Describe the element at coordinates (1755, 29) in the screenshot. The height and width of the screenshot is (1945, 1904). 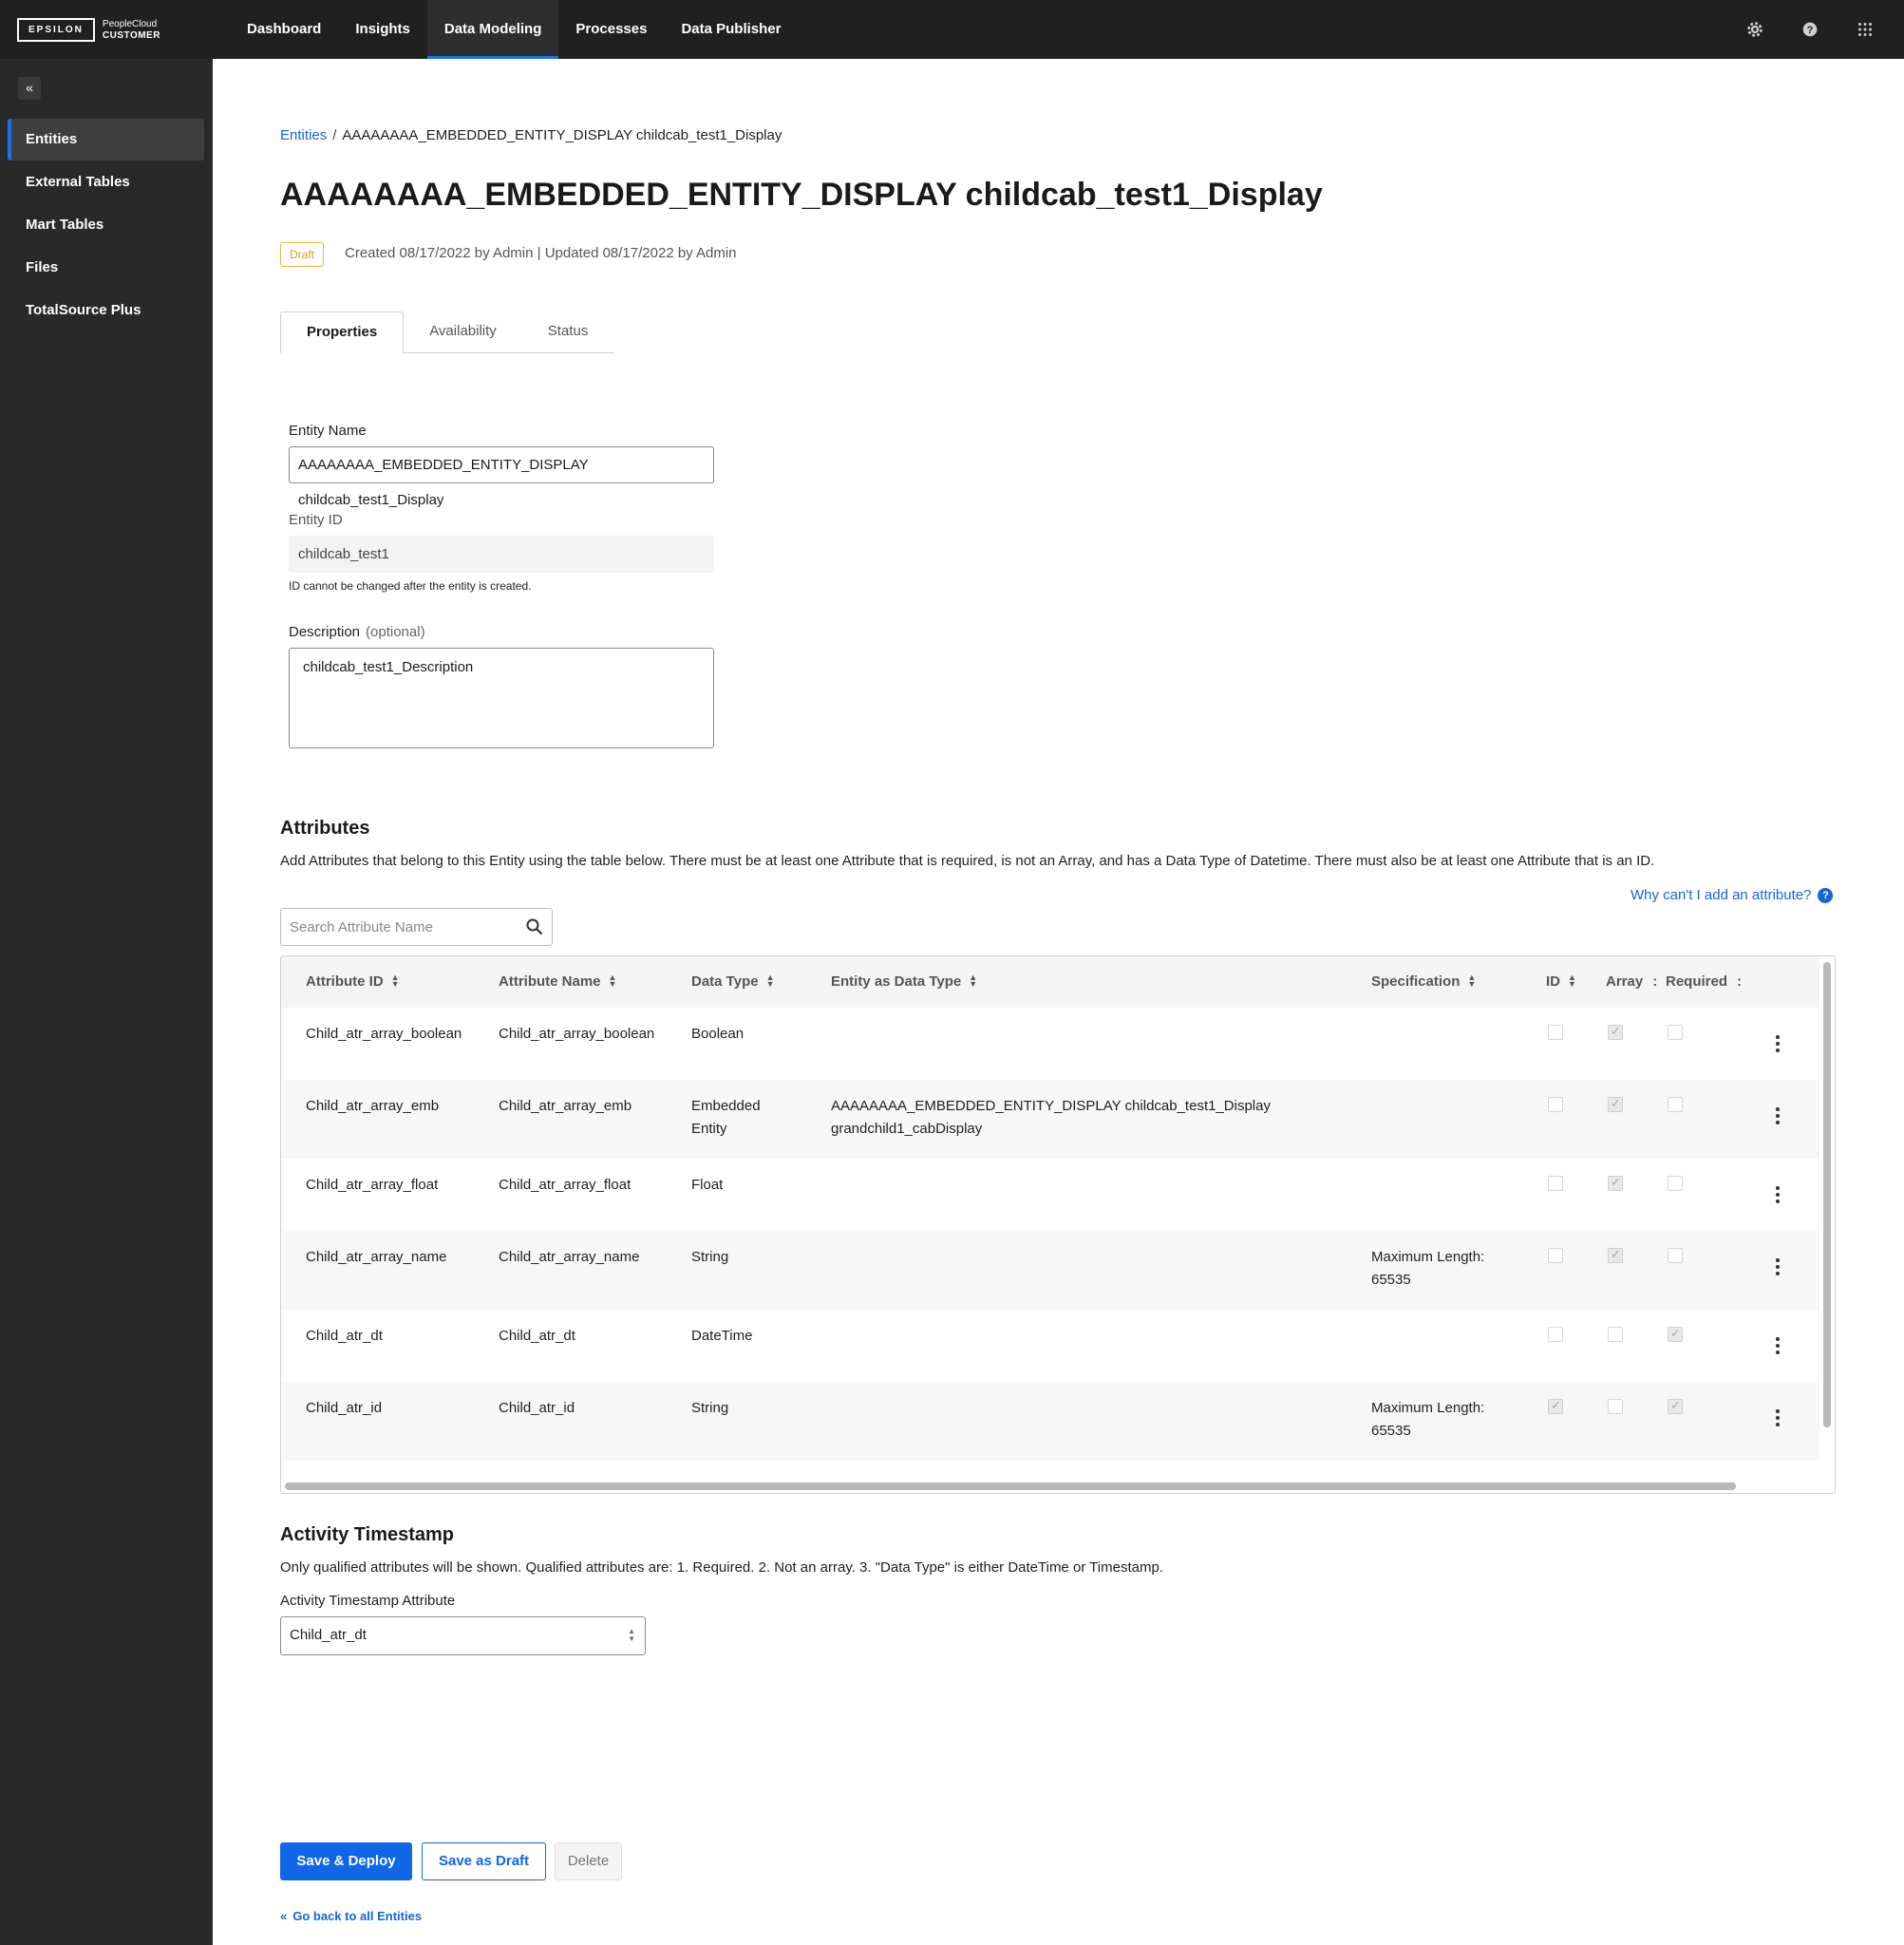
I see `gear-icon` at that location.